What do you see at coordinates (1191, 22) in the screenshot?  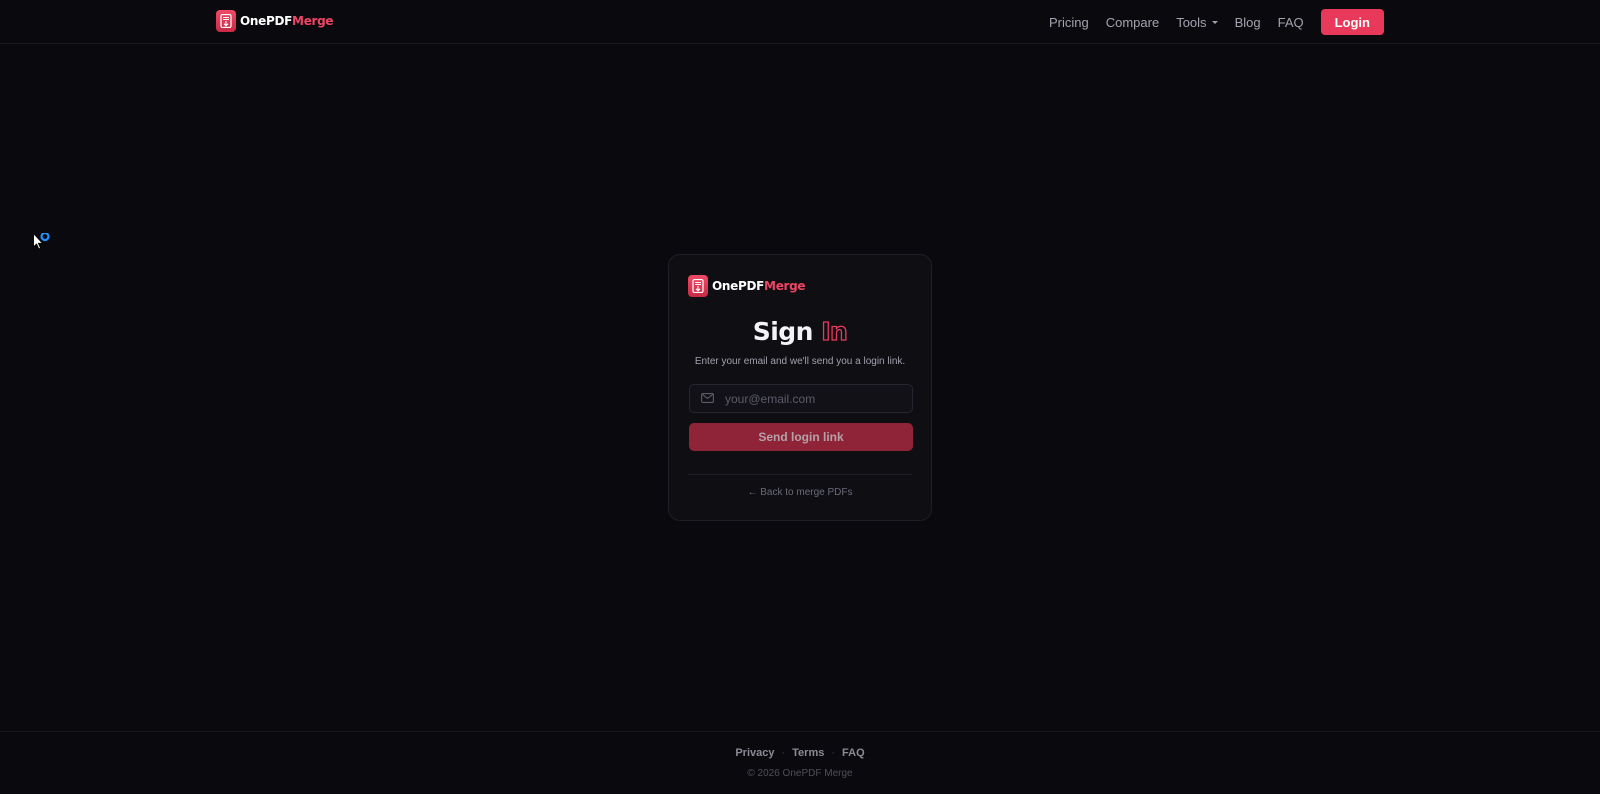 I see `nav-tools-label: Tools` at bounding box center [1191, 22].